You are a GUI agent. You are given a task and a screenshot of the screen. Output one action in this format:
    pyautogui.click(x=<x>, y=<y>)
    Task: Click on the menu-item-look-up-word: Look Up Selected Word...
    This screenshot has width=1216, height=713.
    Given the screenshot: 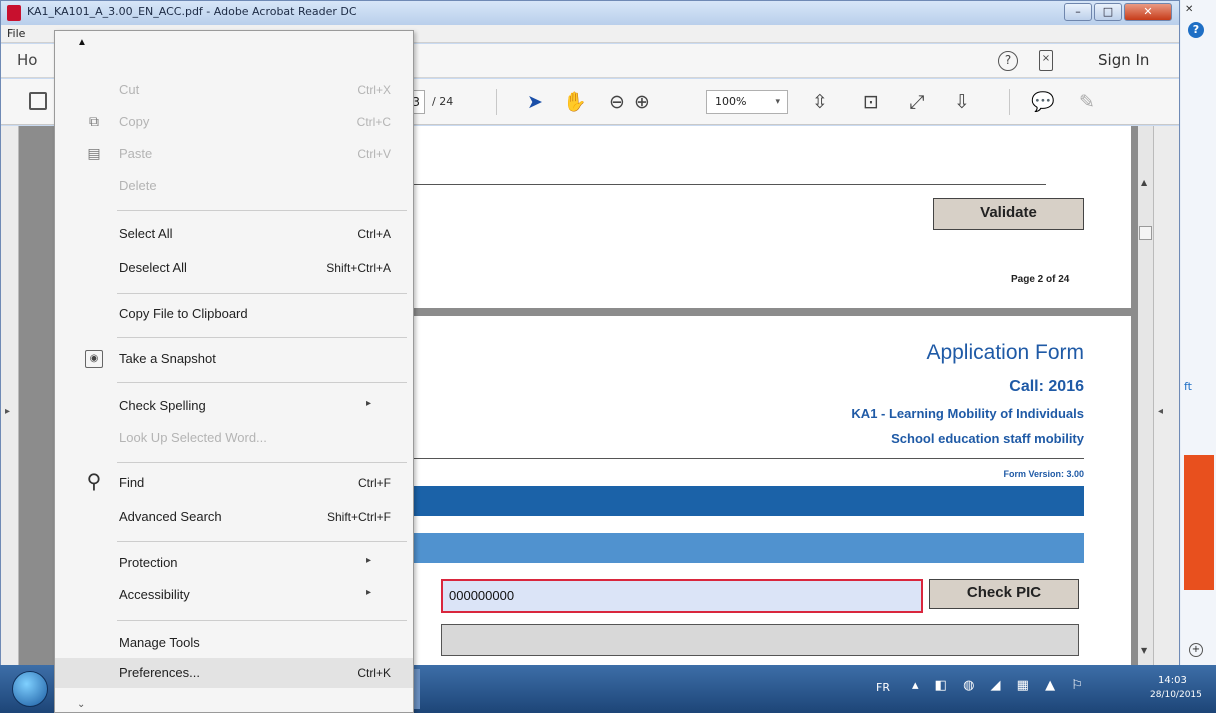 What is the action you would take?
    pyautogui.click(x=234, y=438)
    